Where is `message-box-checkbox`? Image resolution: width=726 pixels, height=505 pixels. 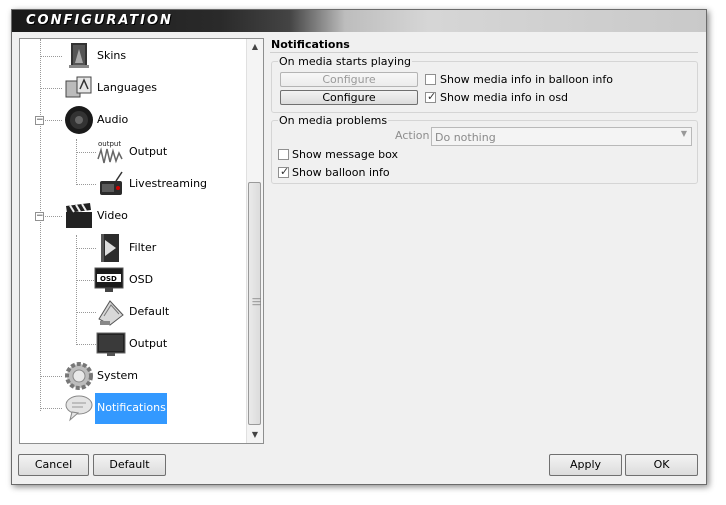
message-box-checkbox is located at coordinates (283, 154).